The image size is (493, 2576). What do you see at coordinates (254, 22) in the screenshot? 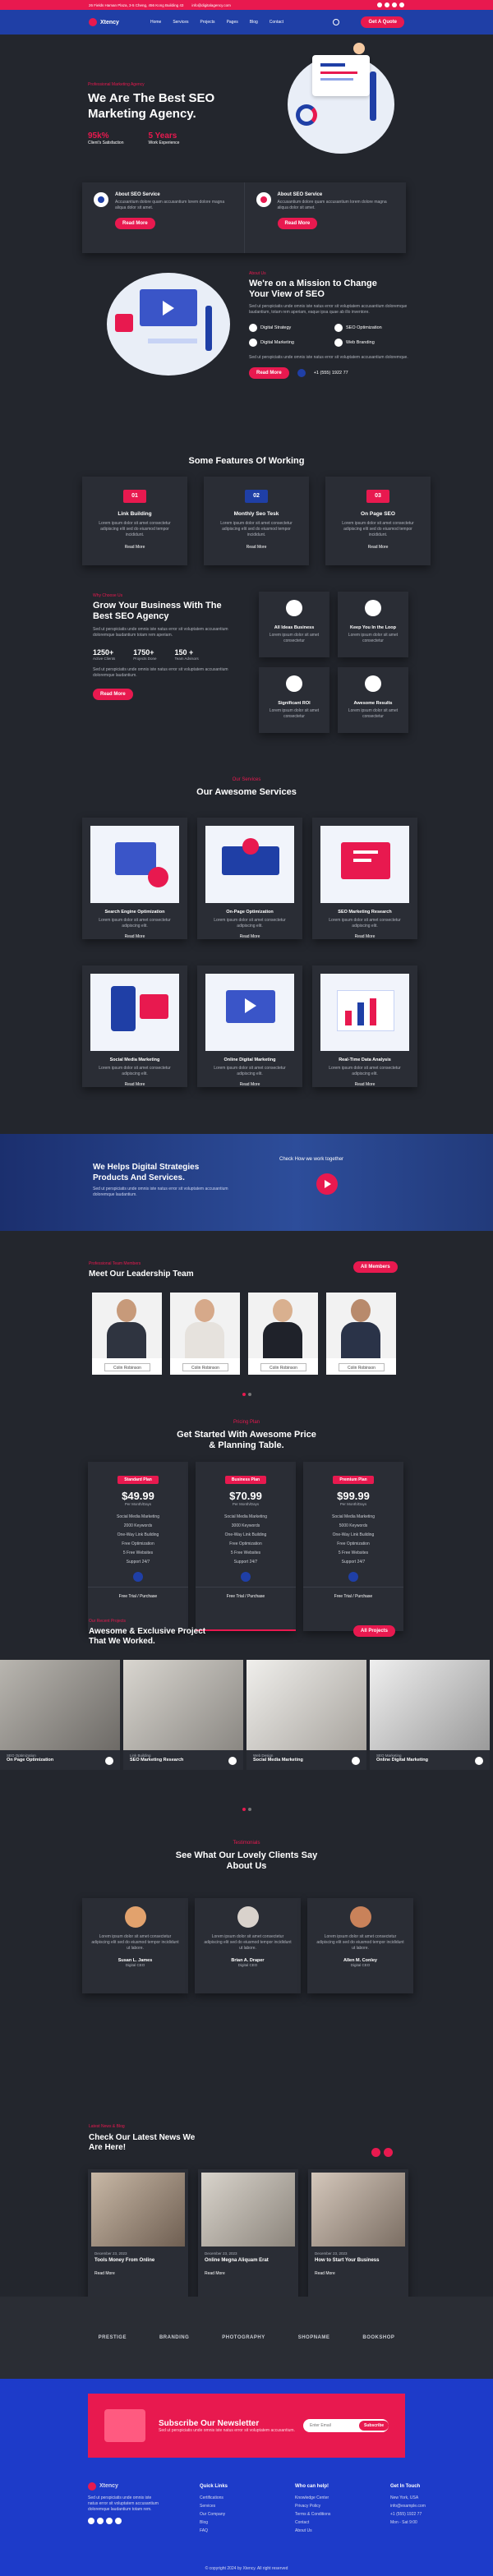
I see `nav-blog: Blog` at bounding box center [254, 22].